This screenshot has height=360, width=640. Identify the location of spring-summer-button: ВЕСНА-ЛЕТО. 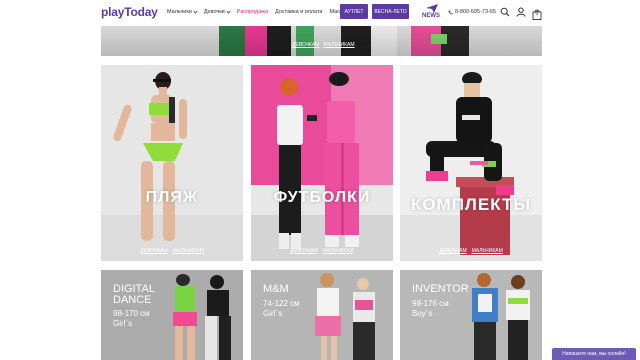
(390, 11).